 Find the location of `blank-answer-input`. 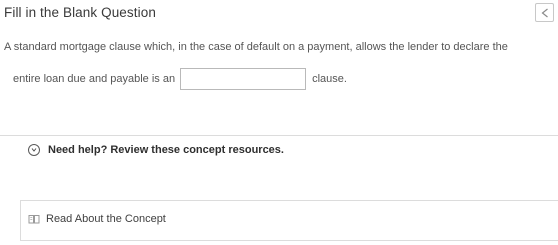

blank-answer-input is located at coordinates (243, 79).